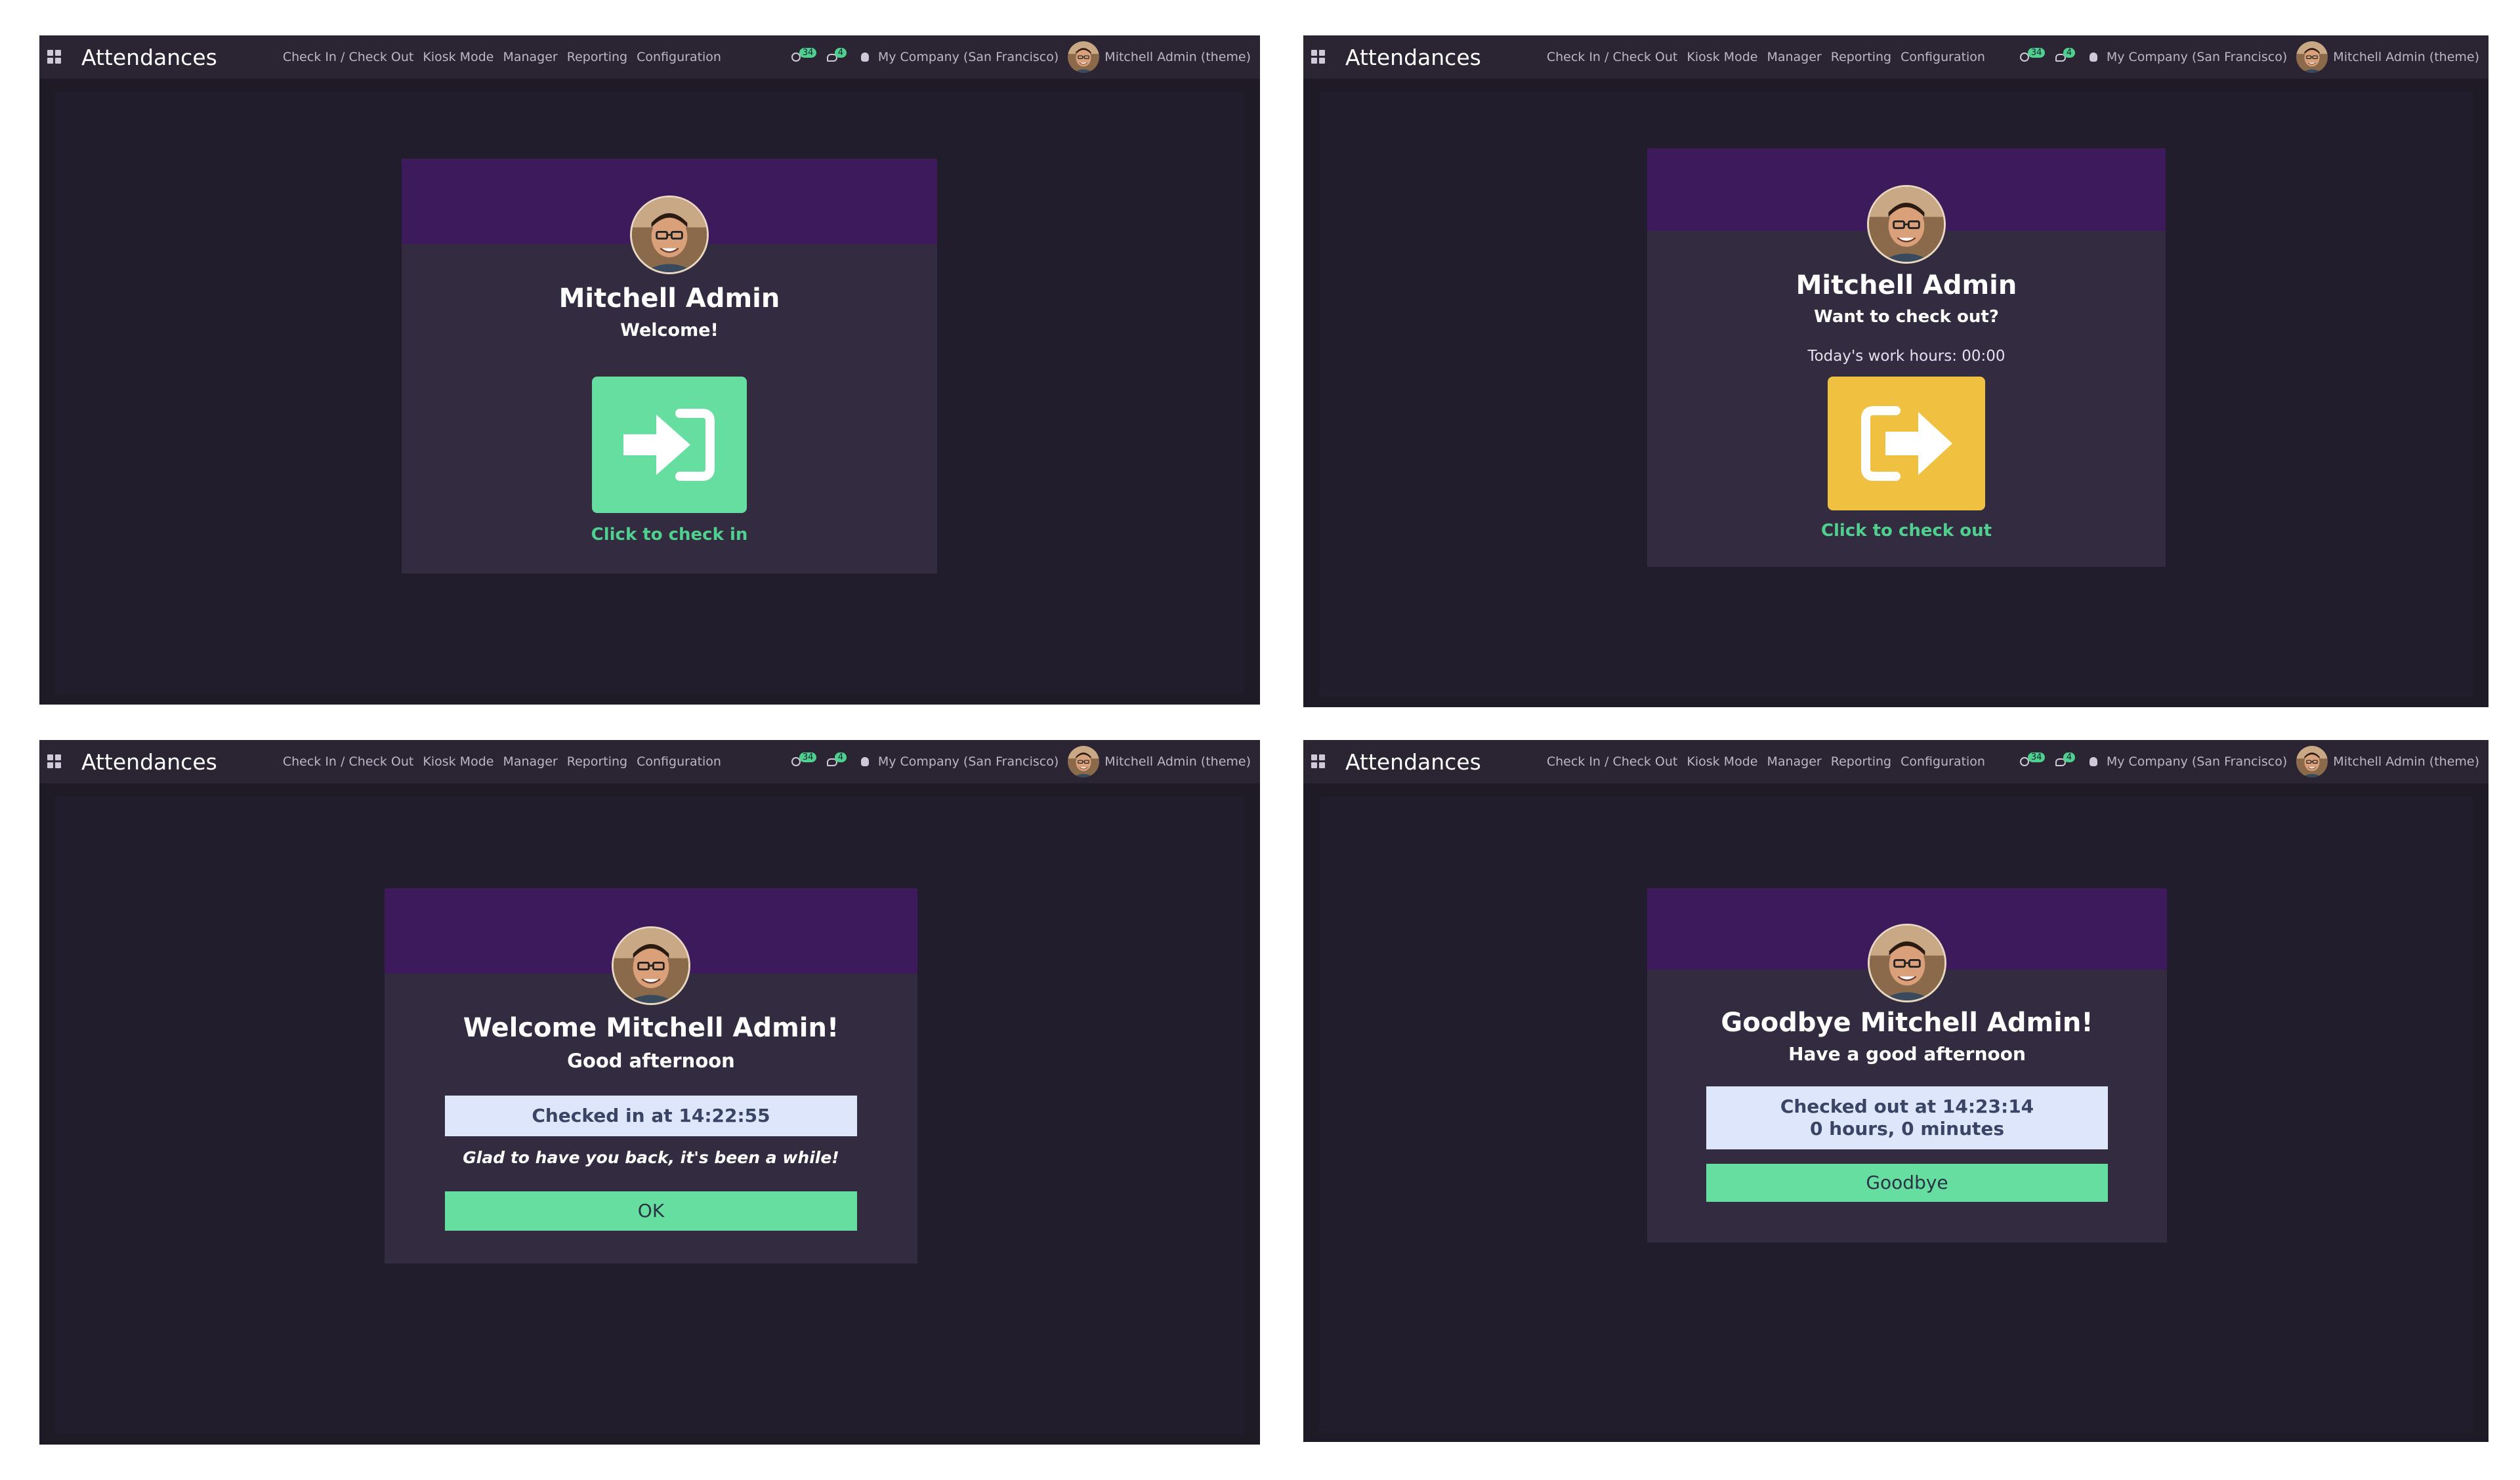  I want to click on check-in-button, so click(669, 445).